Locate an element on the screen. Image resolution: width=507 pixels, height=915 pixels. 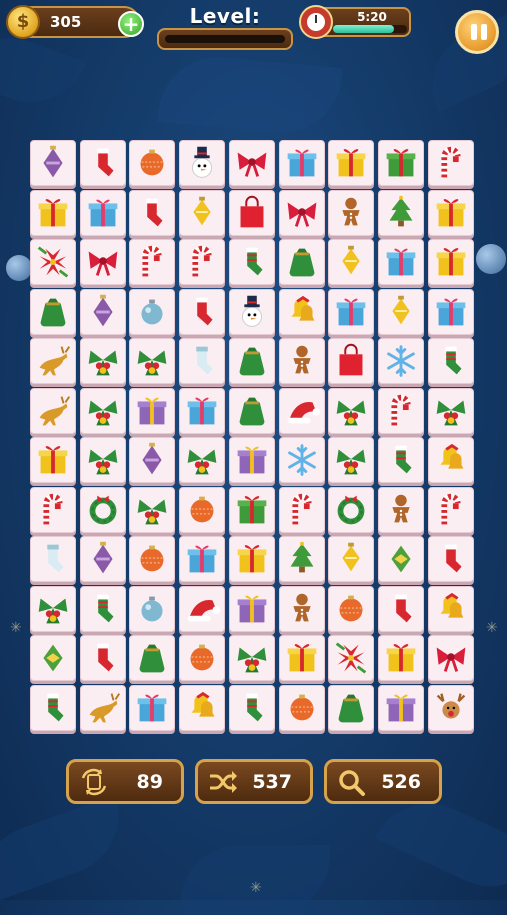
shuffle-button: 537 is located at coordinates (254, 781).